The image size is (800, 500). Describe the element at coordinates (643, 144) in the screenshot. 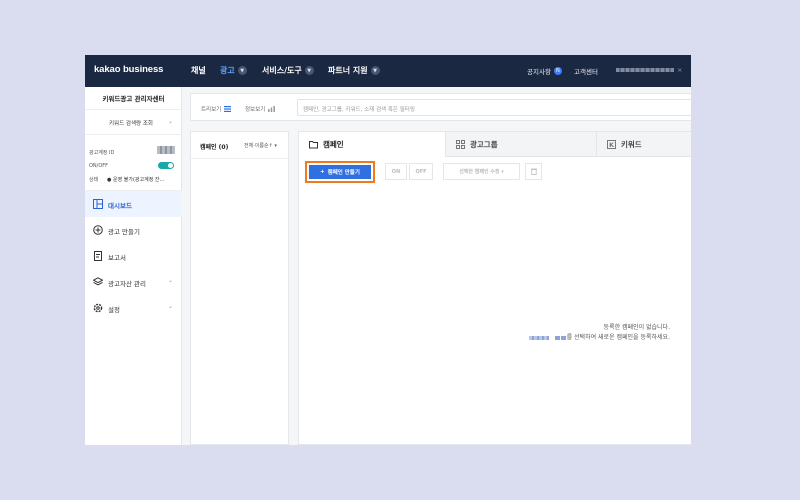

I see `tab-keyword: K 키워드` at that location.